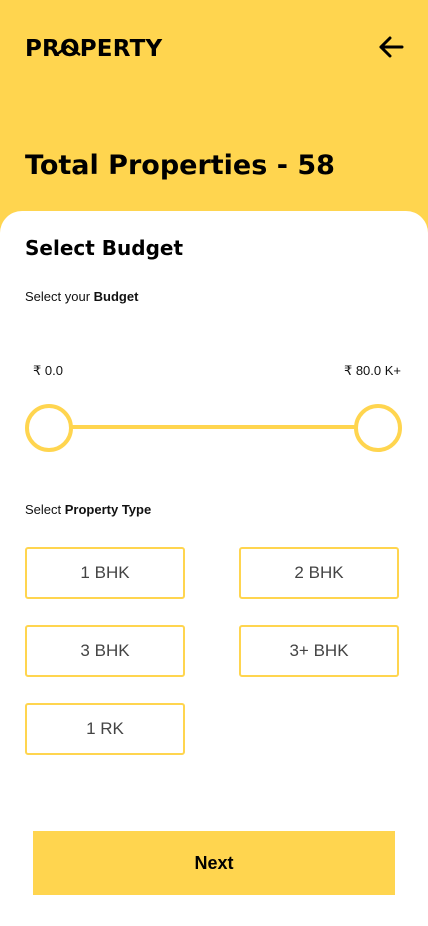  I want to click on slider-max-thumb, so click(378, 428).